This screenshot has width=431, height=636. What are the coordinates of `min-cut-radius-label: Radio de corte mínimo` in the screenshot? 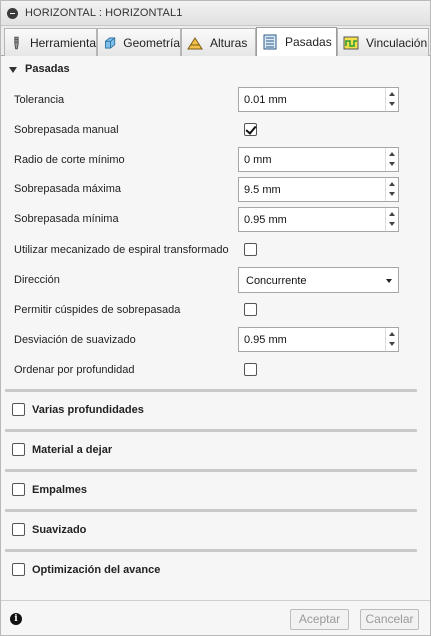 It's located at (69, 160).